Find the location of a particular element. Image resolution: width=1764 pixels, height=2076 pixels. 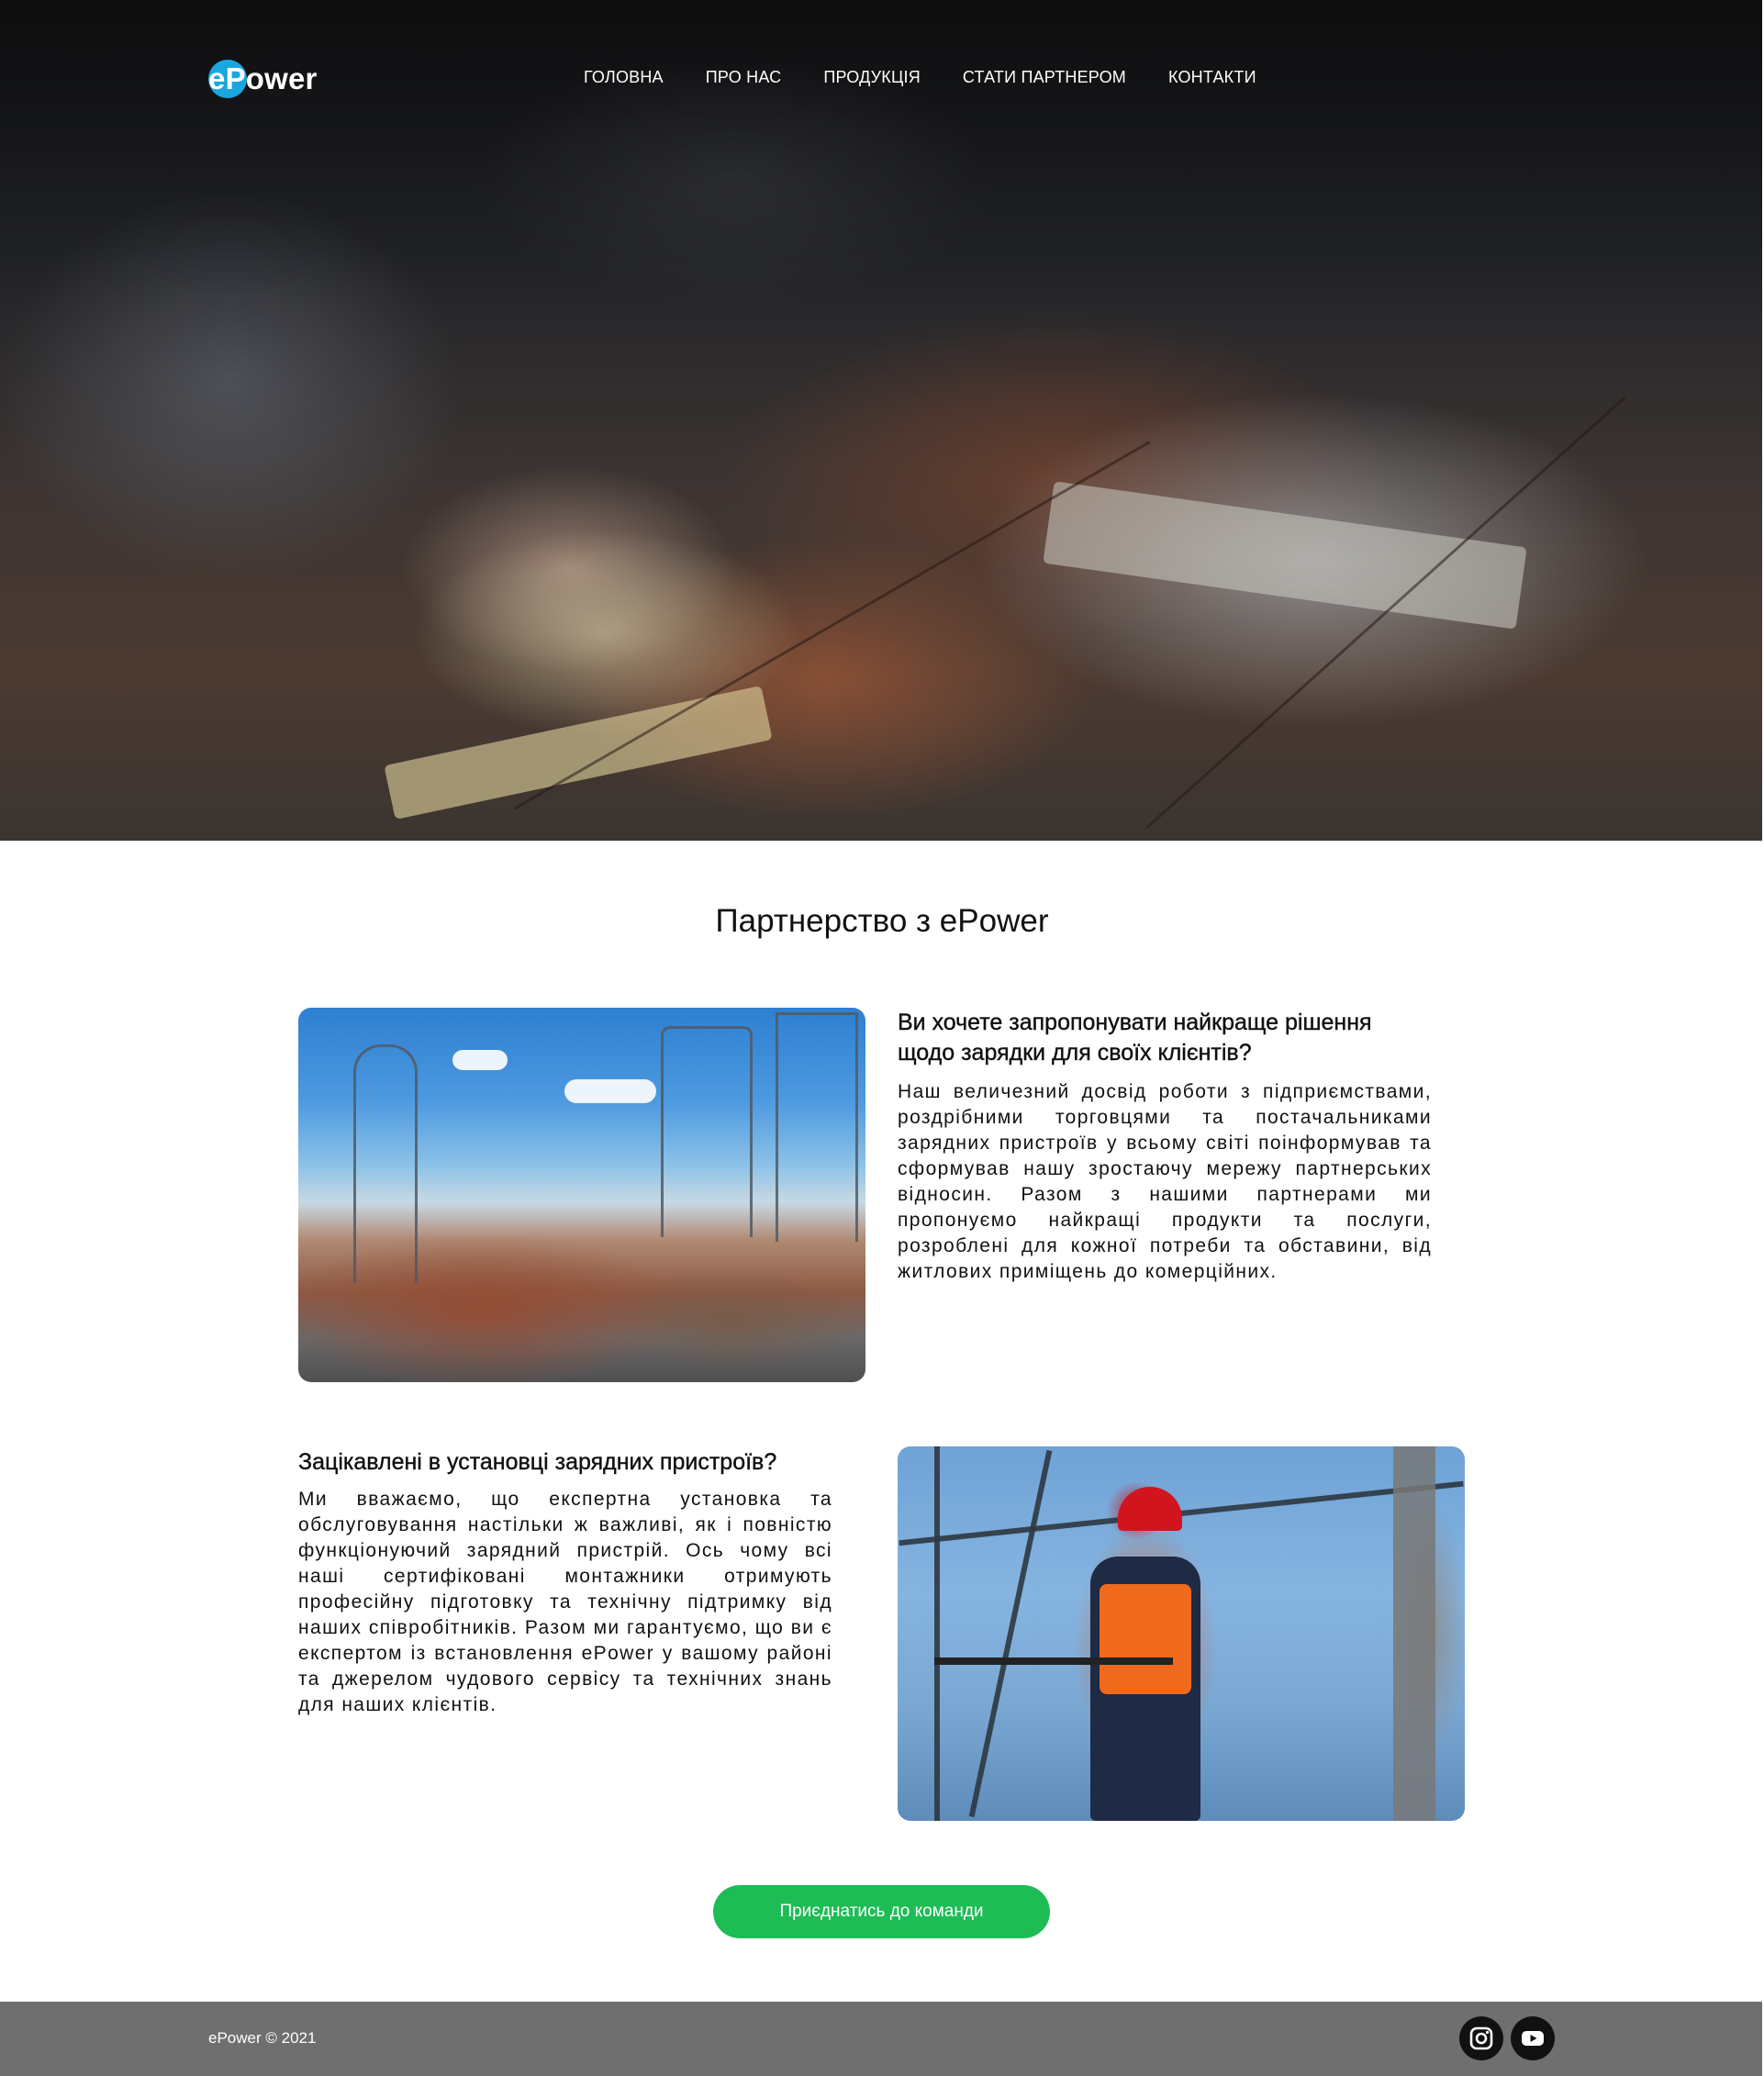

youtube-icon is located at coordinates (1533, 2038).